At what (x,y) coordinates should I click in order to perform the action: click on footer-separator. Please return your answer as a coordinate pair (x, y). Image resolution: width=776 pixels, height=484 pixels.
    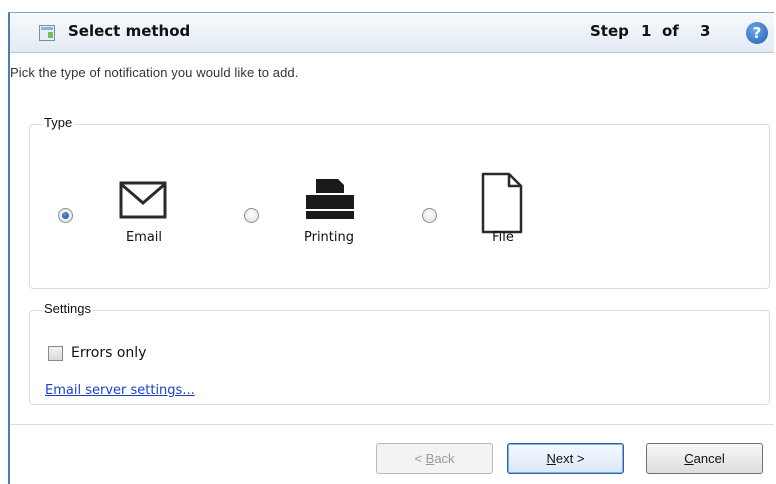
    Looking at the image, I should click on (392, 424).